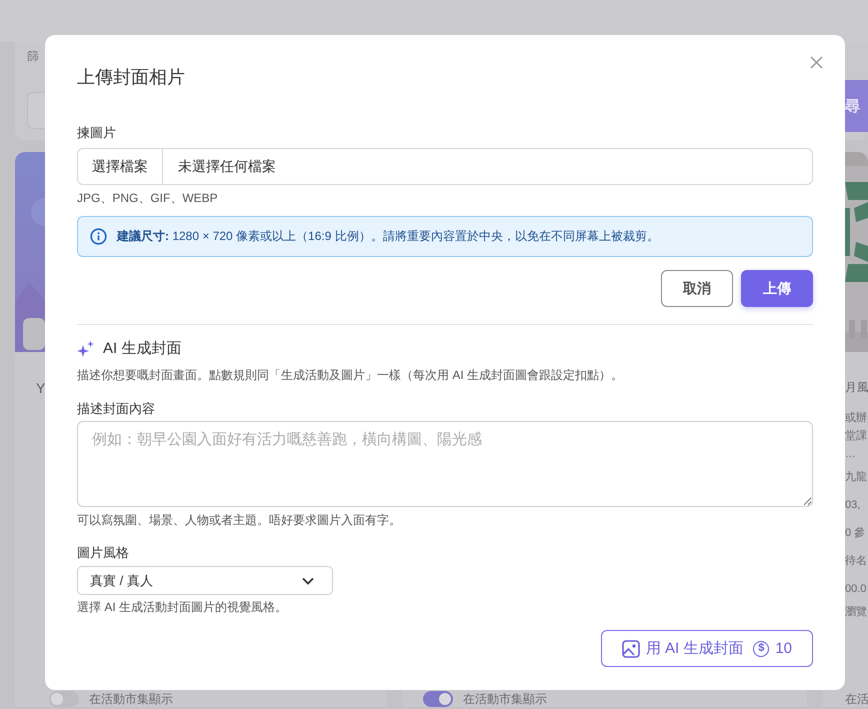 This screenshot has height=709, width=868. Describe the element at coordinates (777, 288) in the screenshot. I see `upload-button: 上傳` at that location.